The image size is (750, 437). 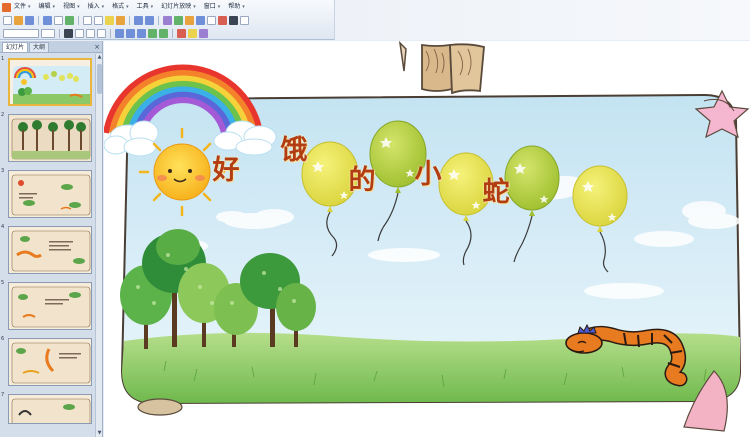 I want to click on open-folder-icon, so click(x=18, y=20).